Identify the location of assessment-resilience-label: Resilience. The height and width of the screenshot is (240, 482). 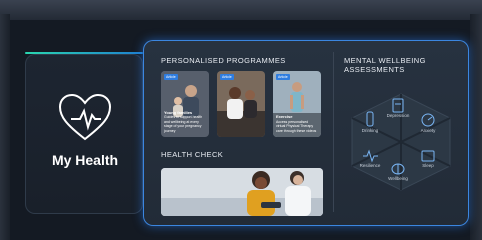
(370, 165).